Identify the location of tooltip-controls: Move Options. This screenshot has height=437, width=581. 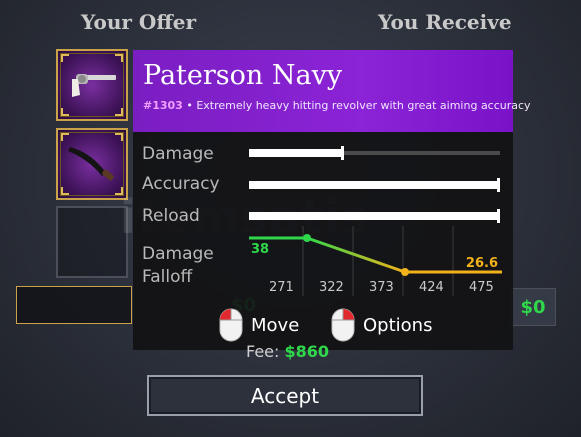
(323, 324).